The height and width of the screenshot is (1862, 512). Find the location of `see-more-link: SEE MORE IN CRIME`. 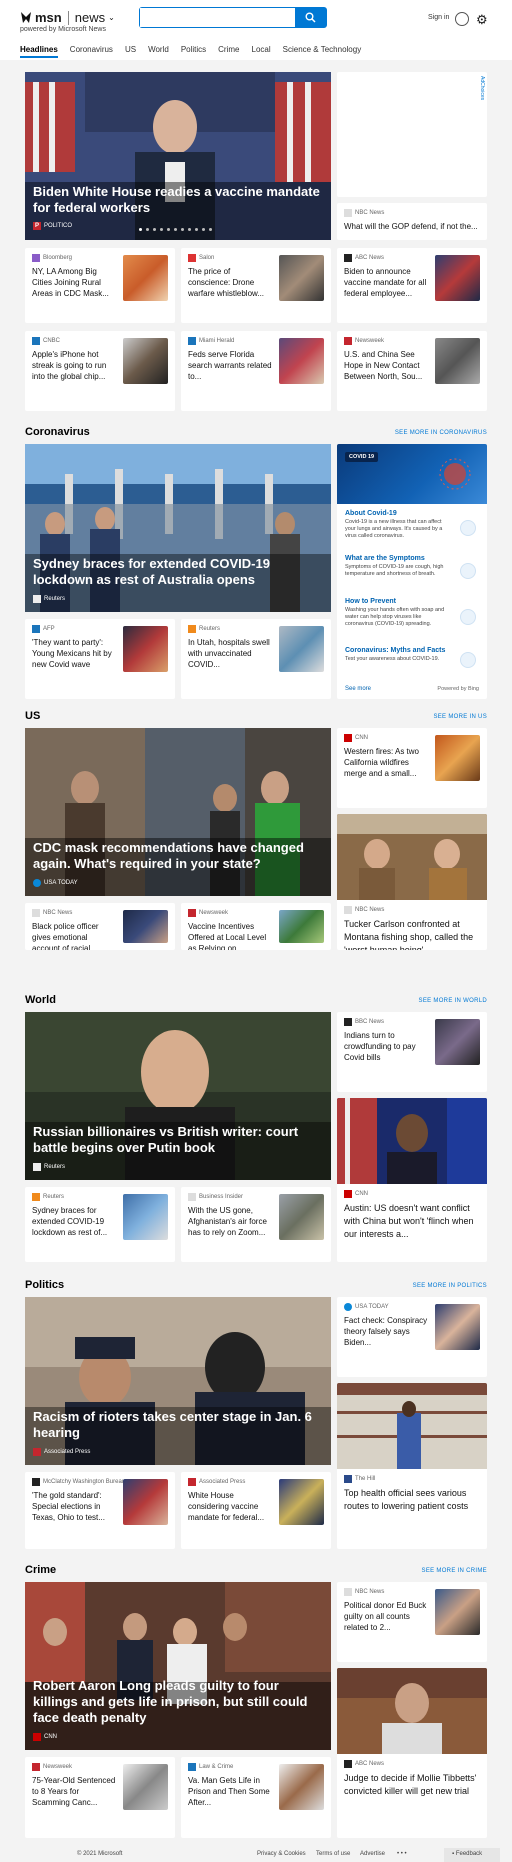

see-more-link: SEE MORE IN CRIME is located at coordinates (454, 1571).